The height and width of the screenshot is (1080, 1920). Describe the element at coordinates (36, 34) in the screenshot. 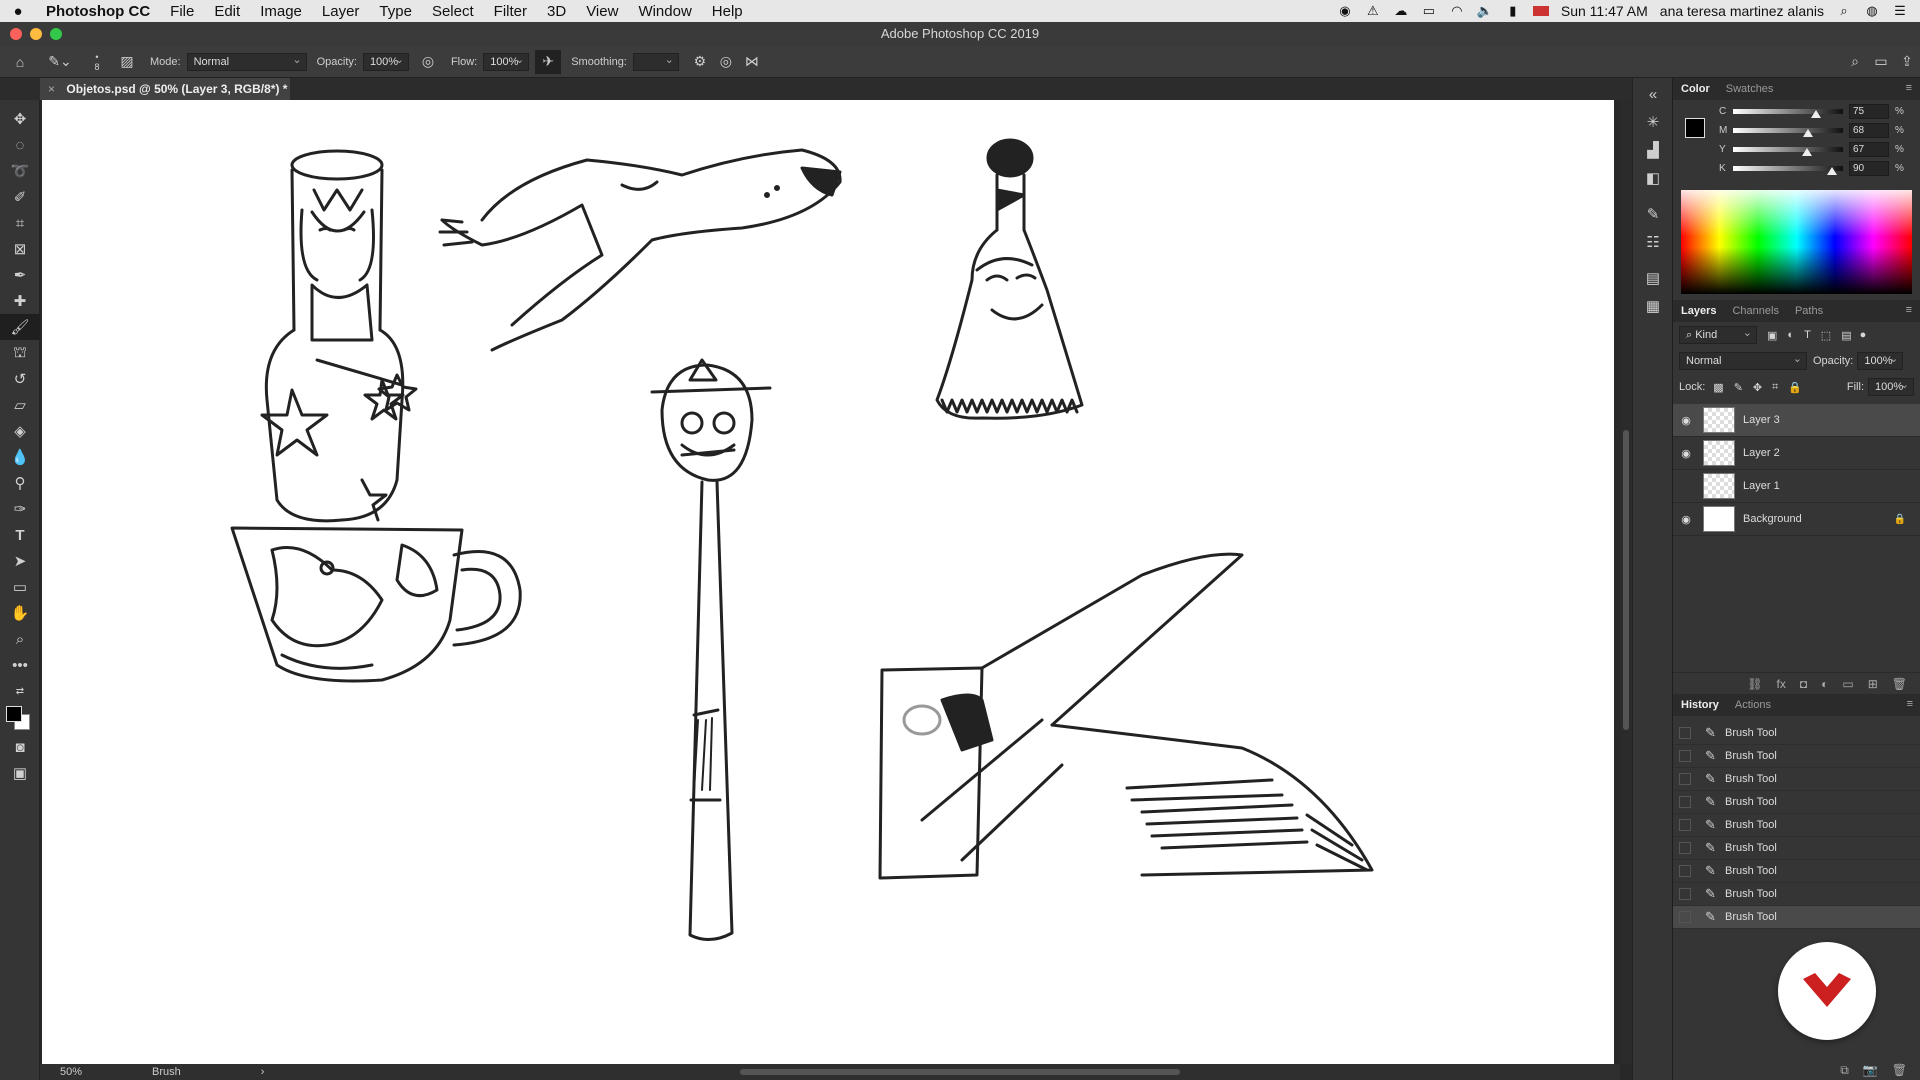

I see `minimize-window-button` at that location.